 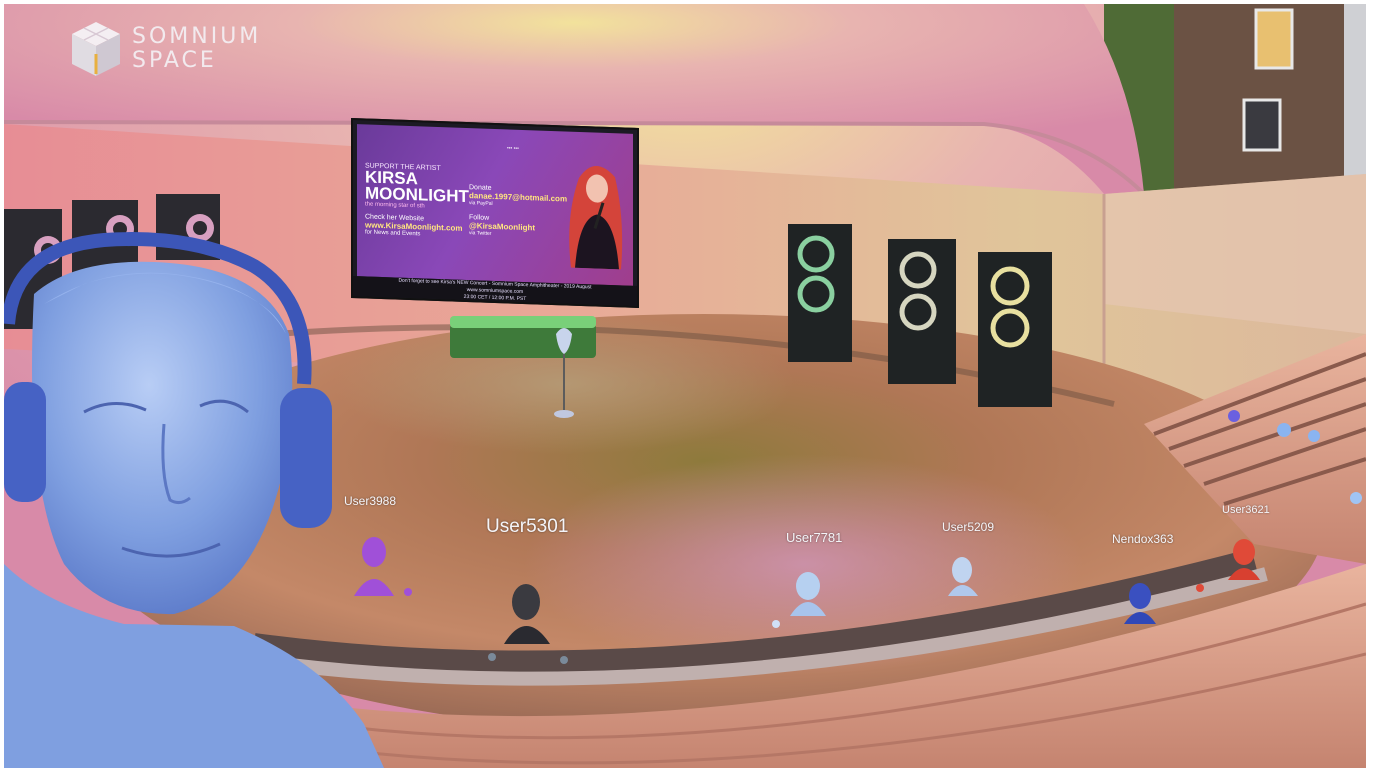 What do you see at coordinates (1262, 125) in the screenshot?
I see `window-dark` at bounding box center [1262, 125].